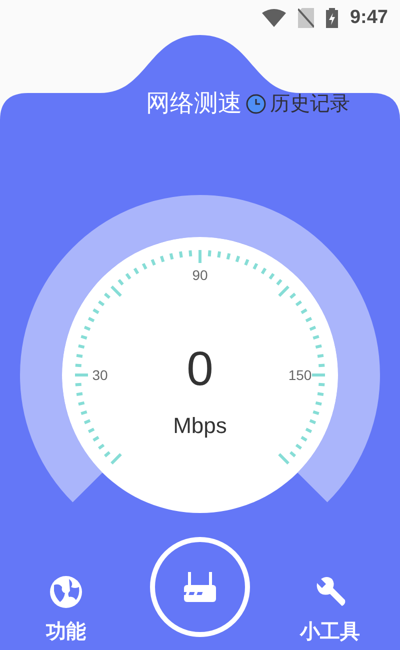 The height and width of the screenshot is (650, 400). I want to click on speed-test-button, so click(200, 587).